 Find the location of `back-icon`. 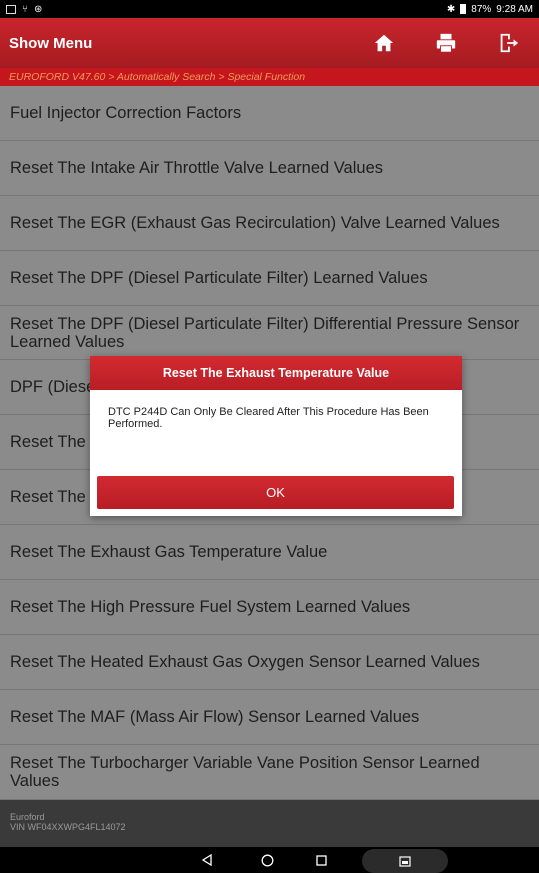

back-icon is located at coordinates (206, 860).